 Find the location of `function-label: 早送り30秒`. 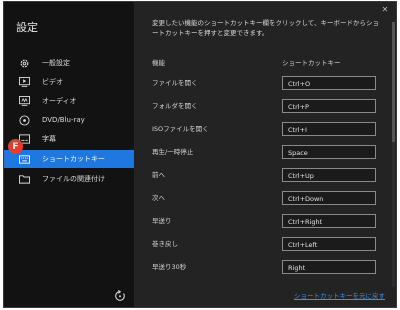

function-label: 早送り30秒 is located at coordinates (169, 267).